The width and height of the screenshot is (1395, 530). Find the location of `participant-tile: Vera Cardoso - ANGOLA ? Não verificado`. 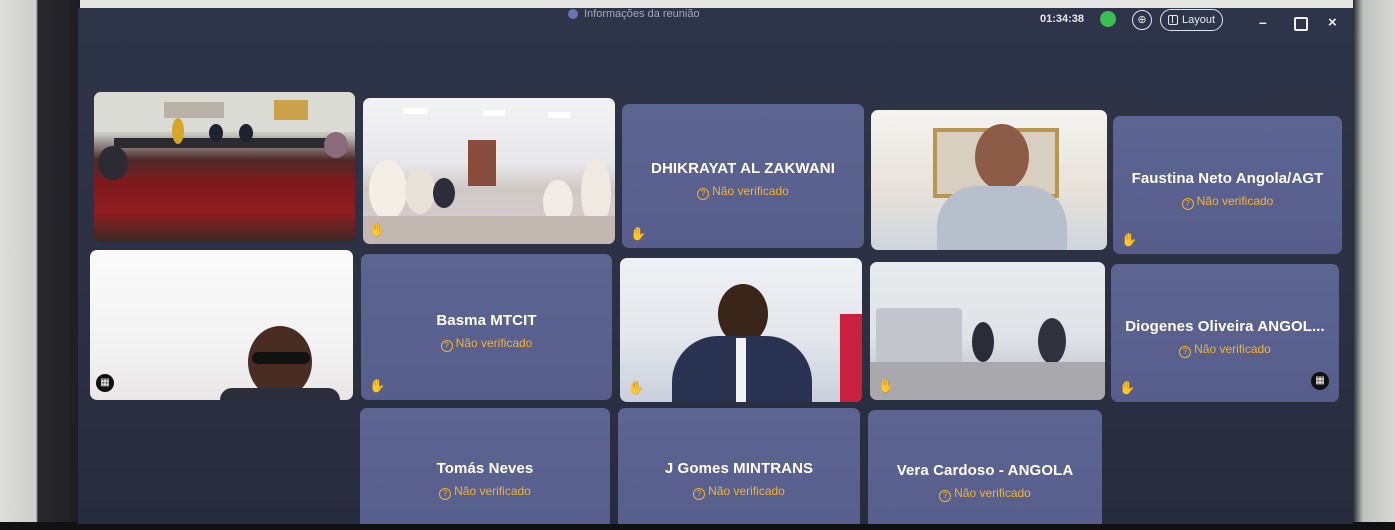

participant-tile: Vera Cardoso - ANGOLA ? Não verificado is located at coordinates (985, 467).